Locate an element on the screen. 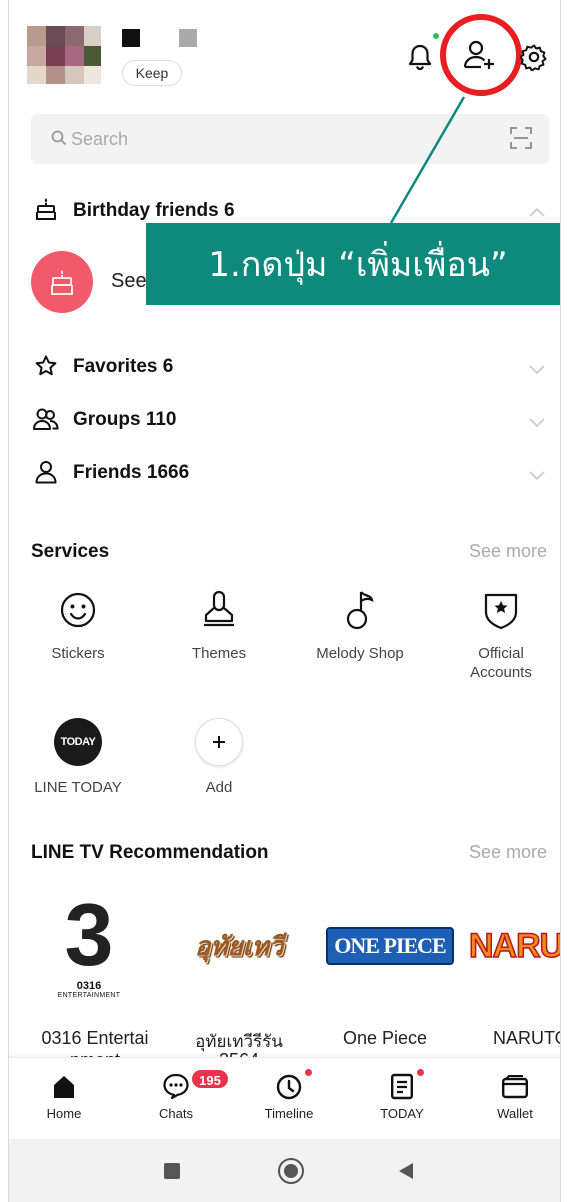  shield-star-icon is located at coordinates (501, 610).